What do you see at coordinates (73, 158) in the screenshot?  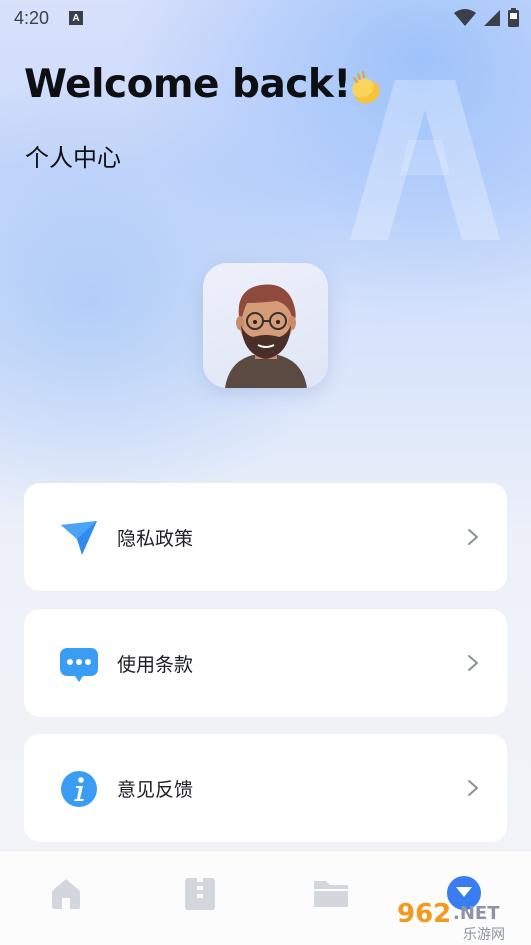 I see `page-subtitle: 个人中心` at bounding box center [73, 158].